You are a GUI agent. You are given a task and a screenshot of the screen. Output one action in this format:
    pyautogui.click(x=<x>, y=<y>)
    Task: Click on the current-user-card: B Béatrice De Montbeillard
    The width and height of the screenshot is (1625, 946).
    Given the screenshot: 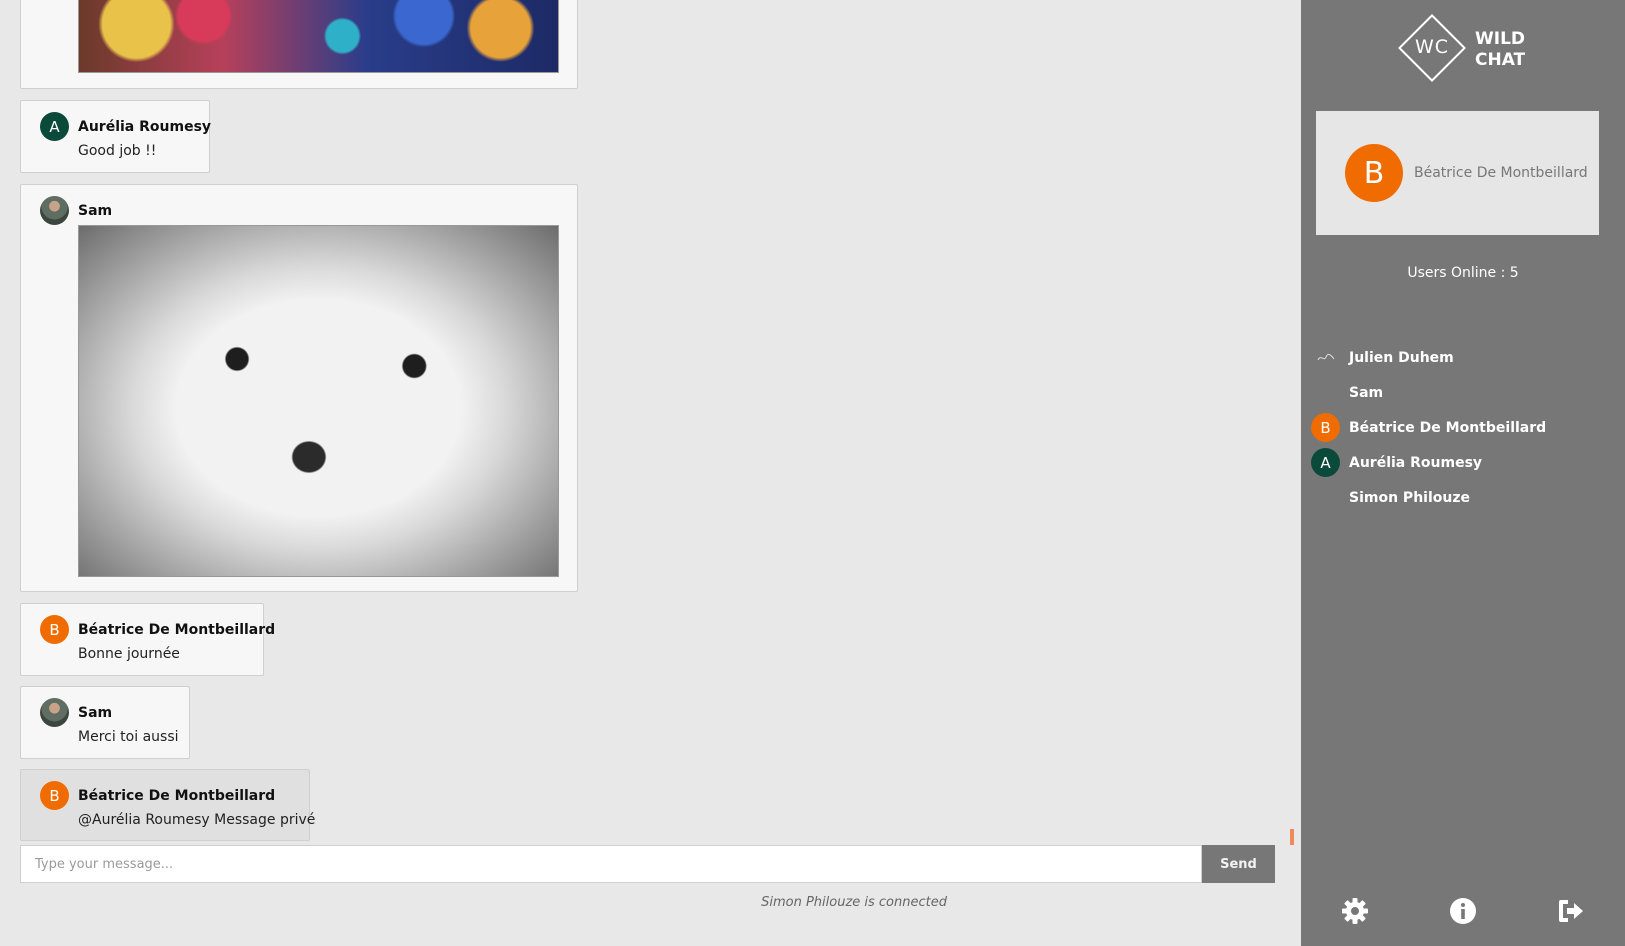 What is the action you would take?
    pyautogui.click(x=1457, y=173)
    